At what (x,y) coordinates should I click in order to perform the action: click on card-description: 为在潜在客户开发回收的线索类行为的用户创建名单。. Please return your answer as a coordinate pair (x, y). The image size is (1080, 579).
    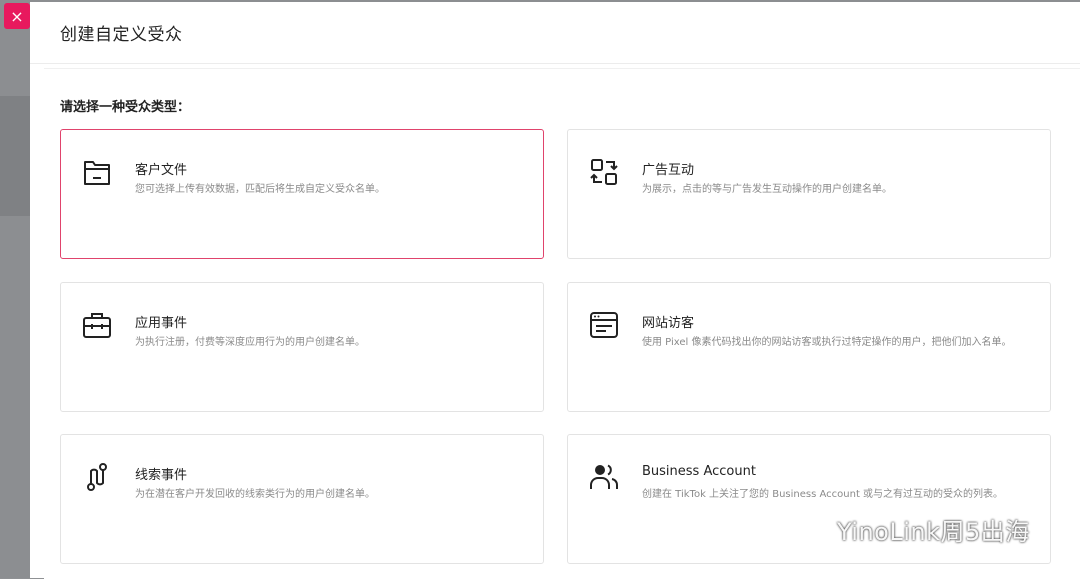
    Looking at the image, I should click on (255, 494).